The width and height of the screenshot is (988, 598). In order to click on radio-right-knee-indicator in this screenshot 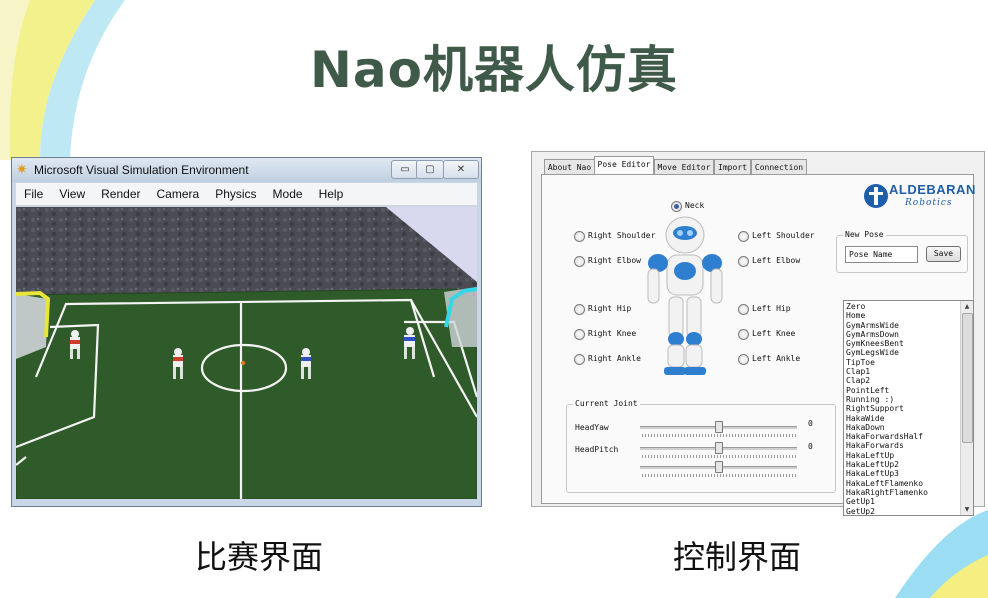, I will do `click(579, 334)`.